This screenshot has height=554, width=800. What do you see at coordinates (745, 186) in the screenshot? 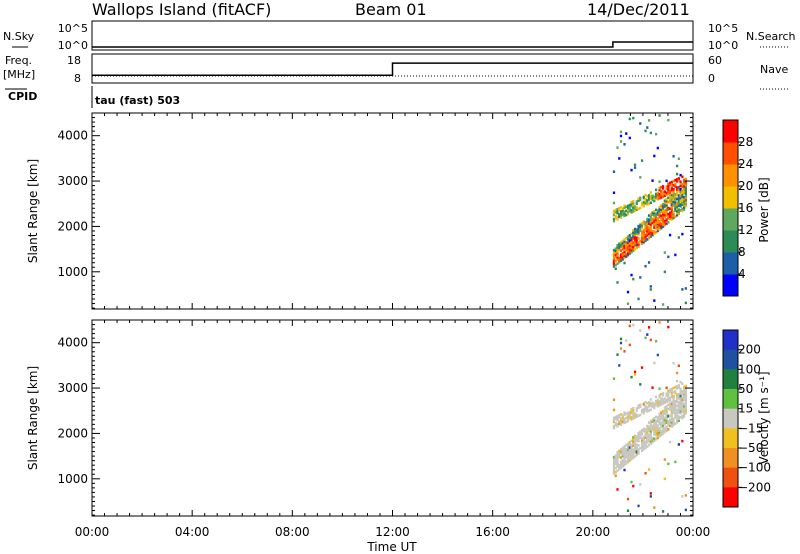
I see `power-colorbar-tick-label: 20` at bounding box center [745, 186].